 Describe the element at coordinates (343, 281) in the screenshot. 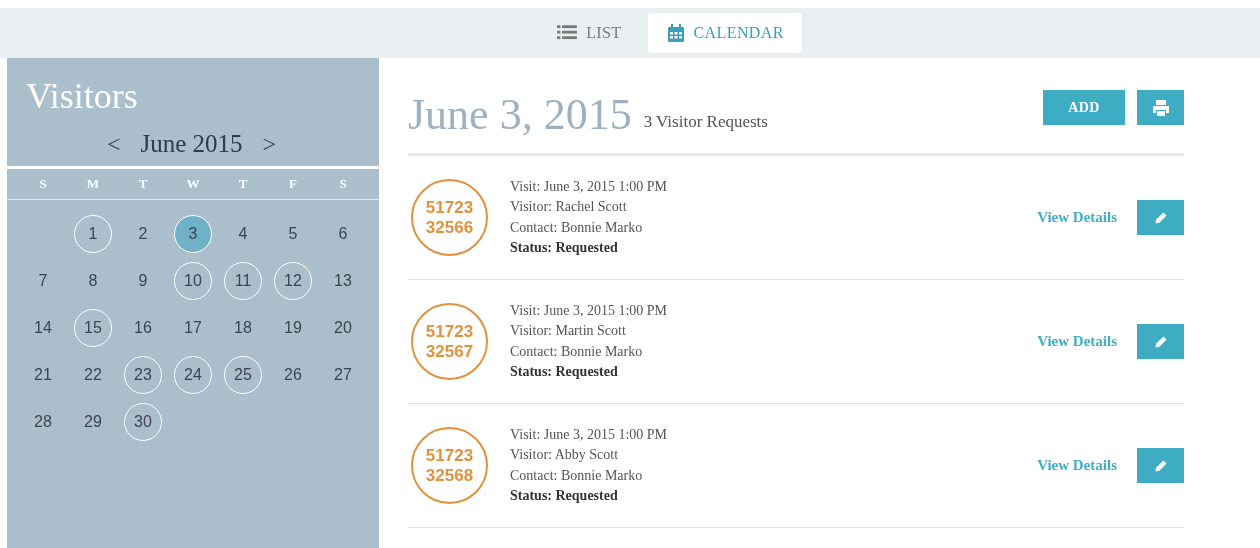

I see `calendar-day: 13` at that location.